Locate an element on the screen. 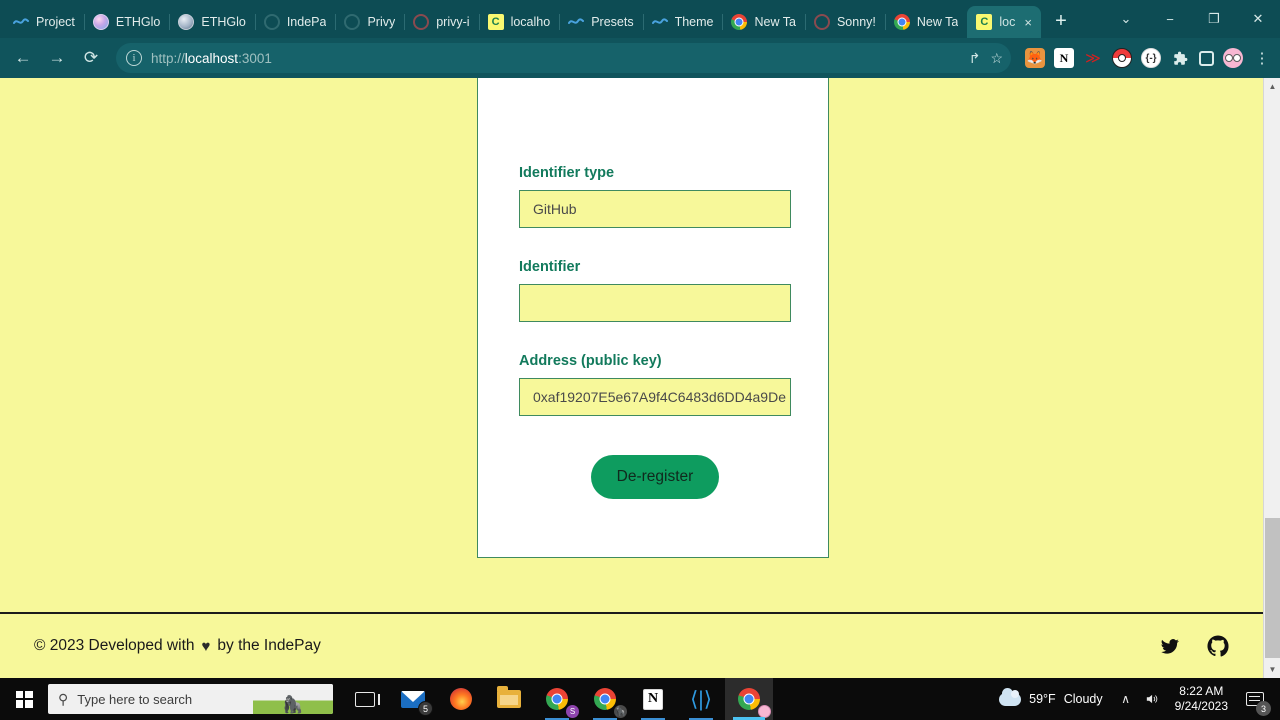  search-placeholder: Type here to search is located at coordinates (135, 699).